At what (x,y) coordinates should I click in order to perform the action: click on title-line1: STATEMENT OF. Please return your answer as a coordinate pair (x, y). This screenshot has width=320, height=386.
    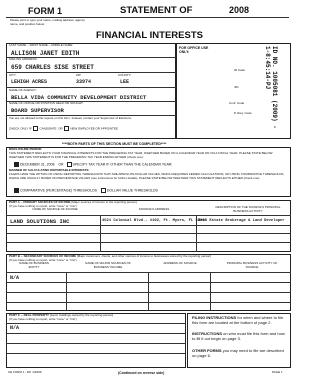
    Looking at the image, I should click on (156, 10).